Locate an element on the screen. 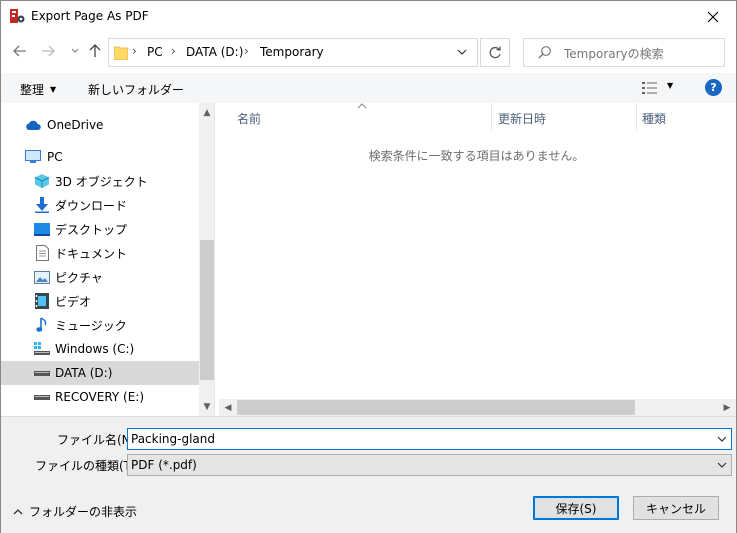 Image resolution: width=737 pixels, height=533 pixels. search-box: Temporaryの検索 is located at coordinates (624, 52).